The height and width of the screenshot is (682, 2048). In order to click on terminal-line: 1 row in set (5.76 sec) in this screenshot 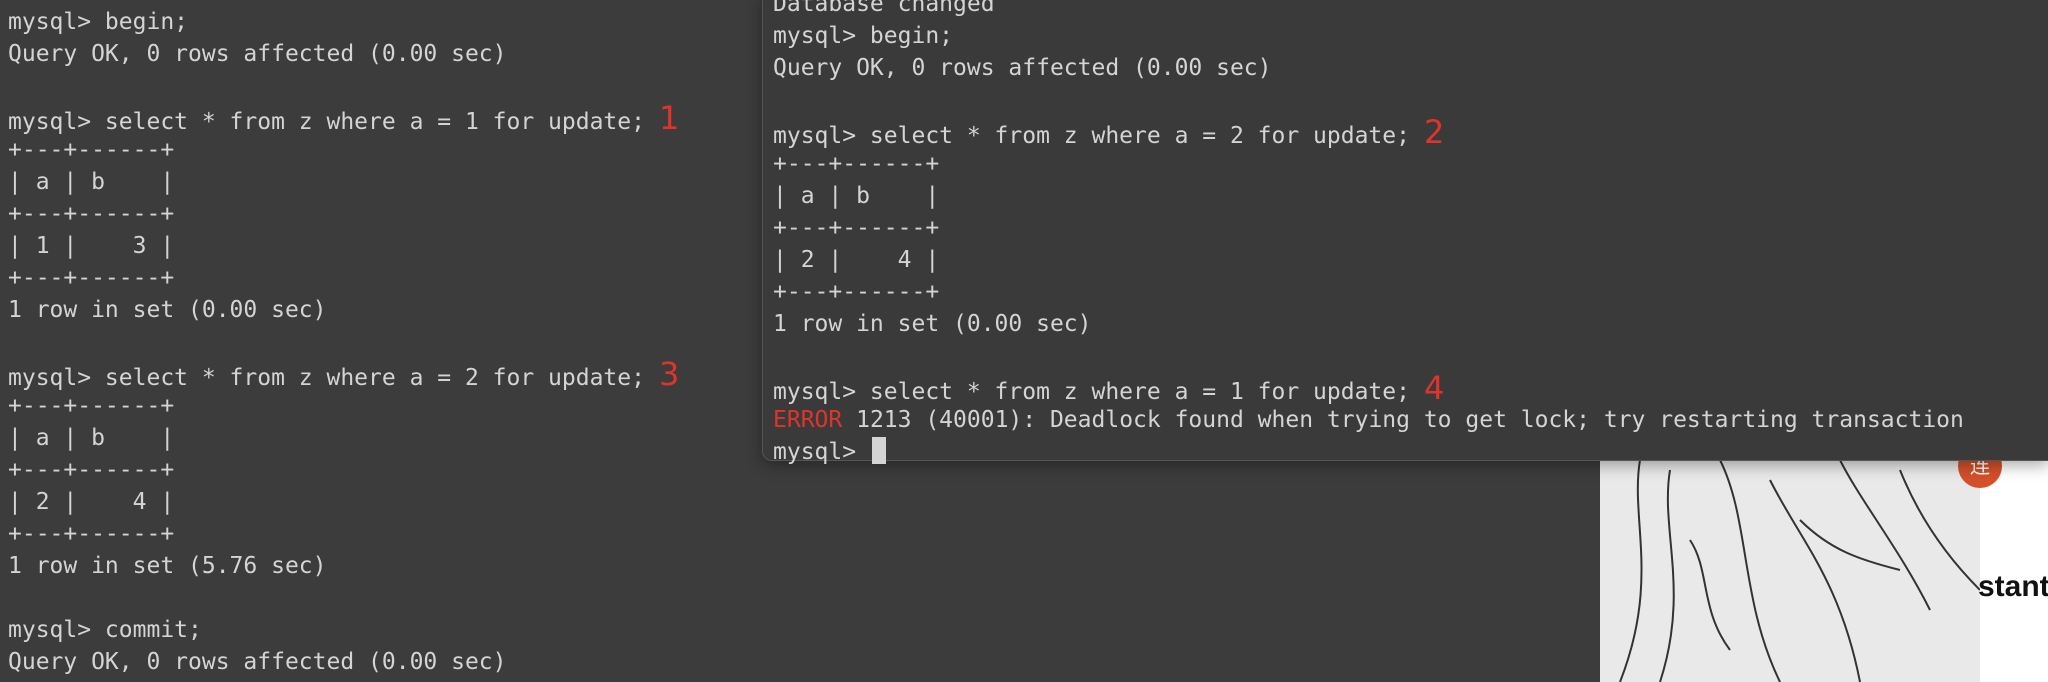, I will do `click(388, 566)`.